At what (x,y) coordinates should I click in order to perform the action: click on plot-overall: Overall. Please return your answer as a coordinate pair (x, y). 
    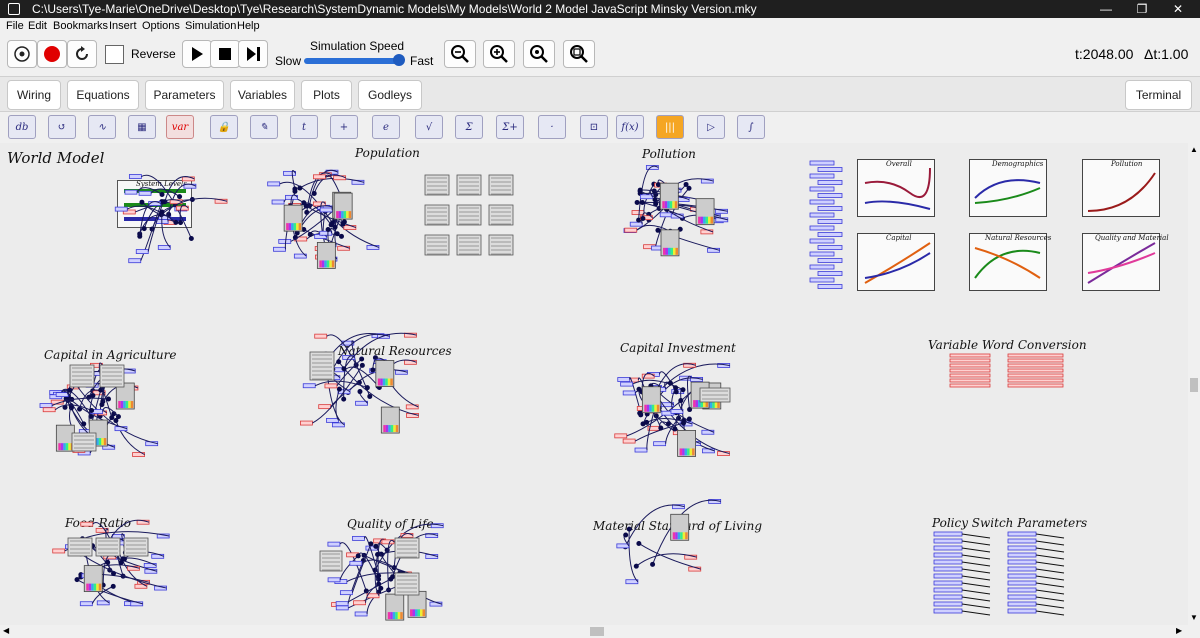
    Looking at the image, I should click on (896, 188).